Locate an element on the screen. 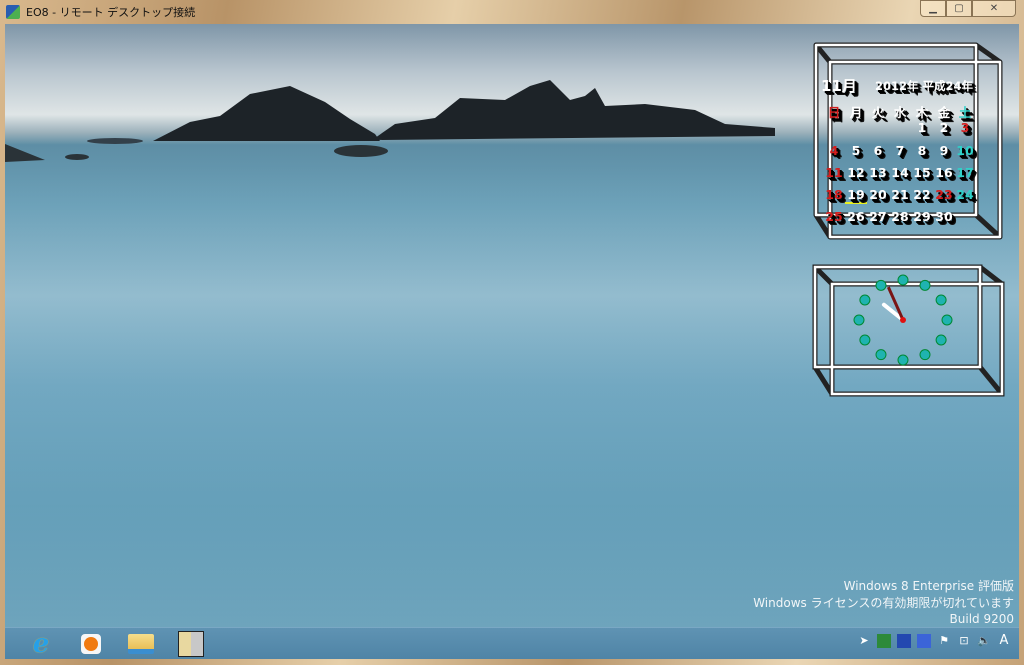 Image resolution: width=1024 pixels, height=665 pixels. calendar-day: 2 is located at coordinates (944, 127).